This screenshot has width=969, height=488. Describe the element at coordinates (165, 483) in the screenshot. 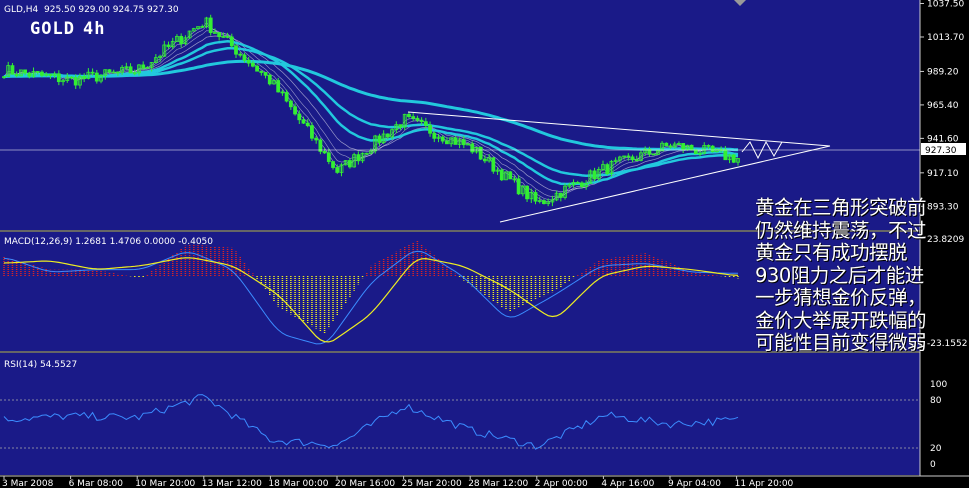

I see `time-axis-label: 10 Mar 20:00` at that location.